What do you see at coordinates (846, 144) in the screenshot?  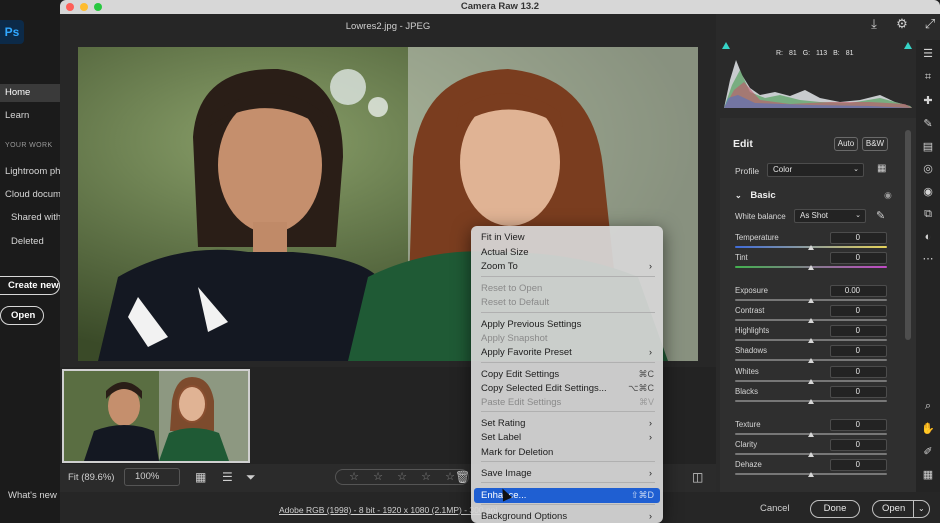 I see `auto-button: Auto` at bounding box center [846, 144].